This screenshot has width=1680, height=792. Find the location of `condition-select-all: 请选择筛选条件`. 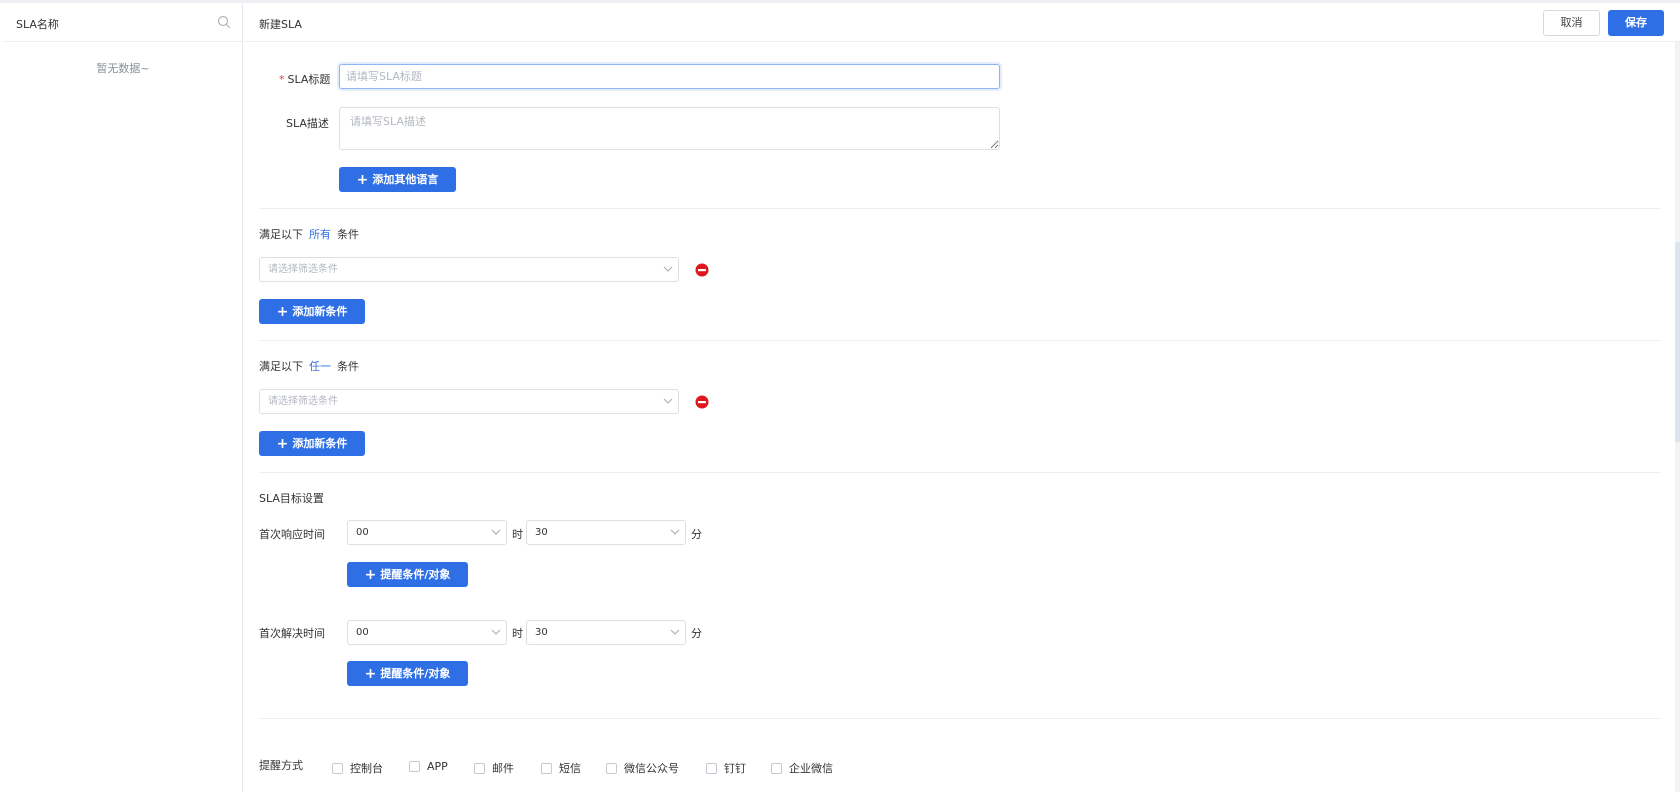

condition-select-all: 请选择筛选条件 is located at coordinates (469, 269).